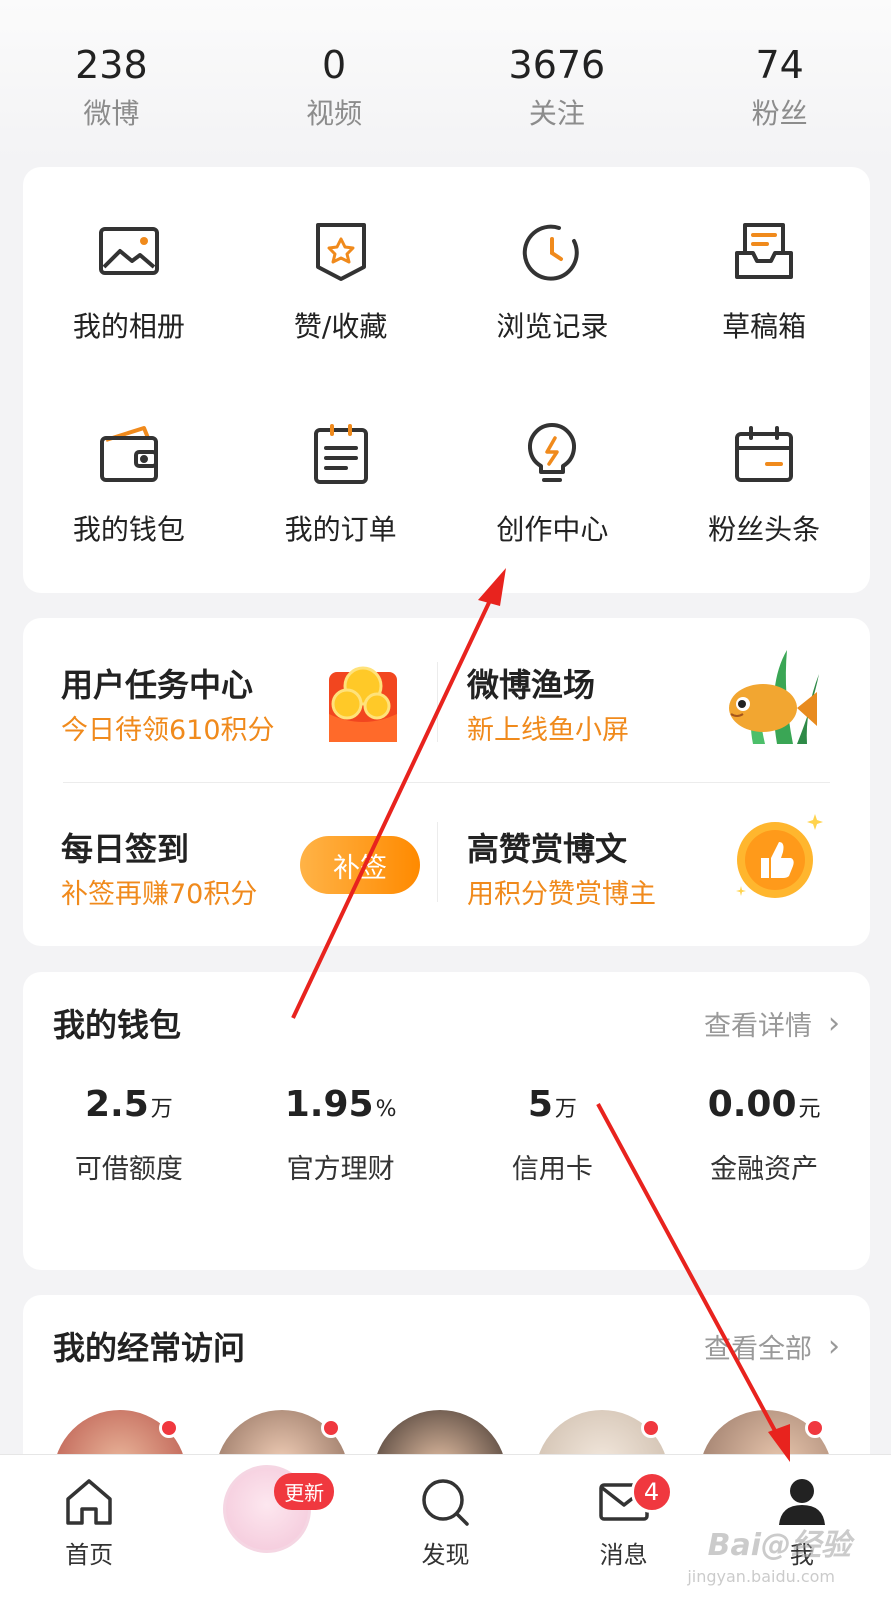 This screenshot has width=891, height=1600. I want to click on watermark-url: jingyan.baidu.com, so click(761, 1576).